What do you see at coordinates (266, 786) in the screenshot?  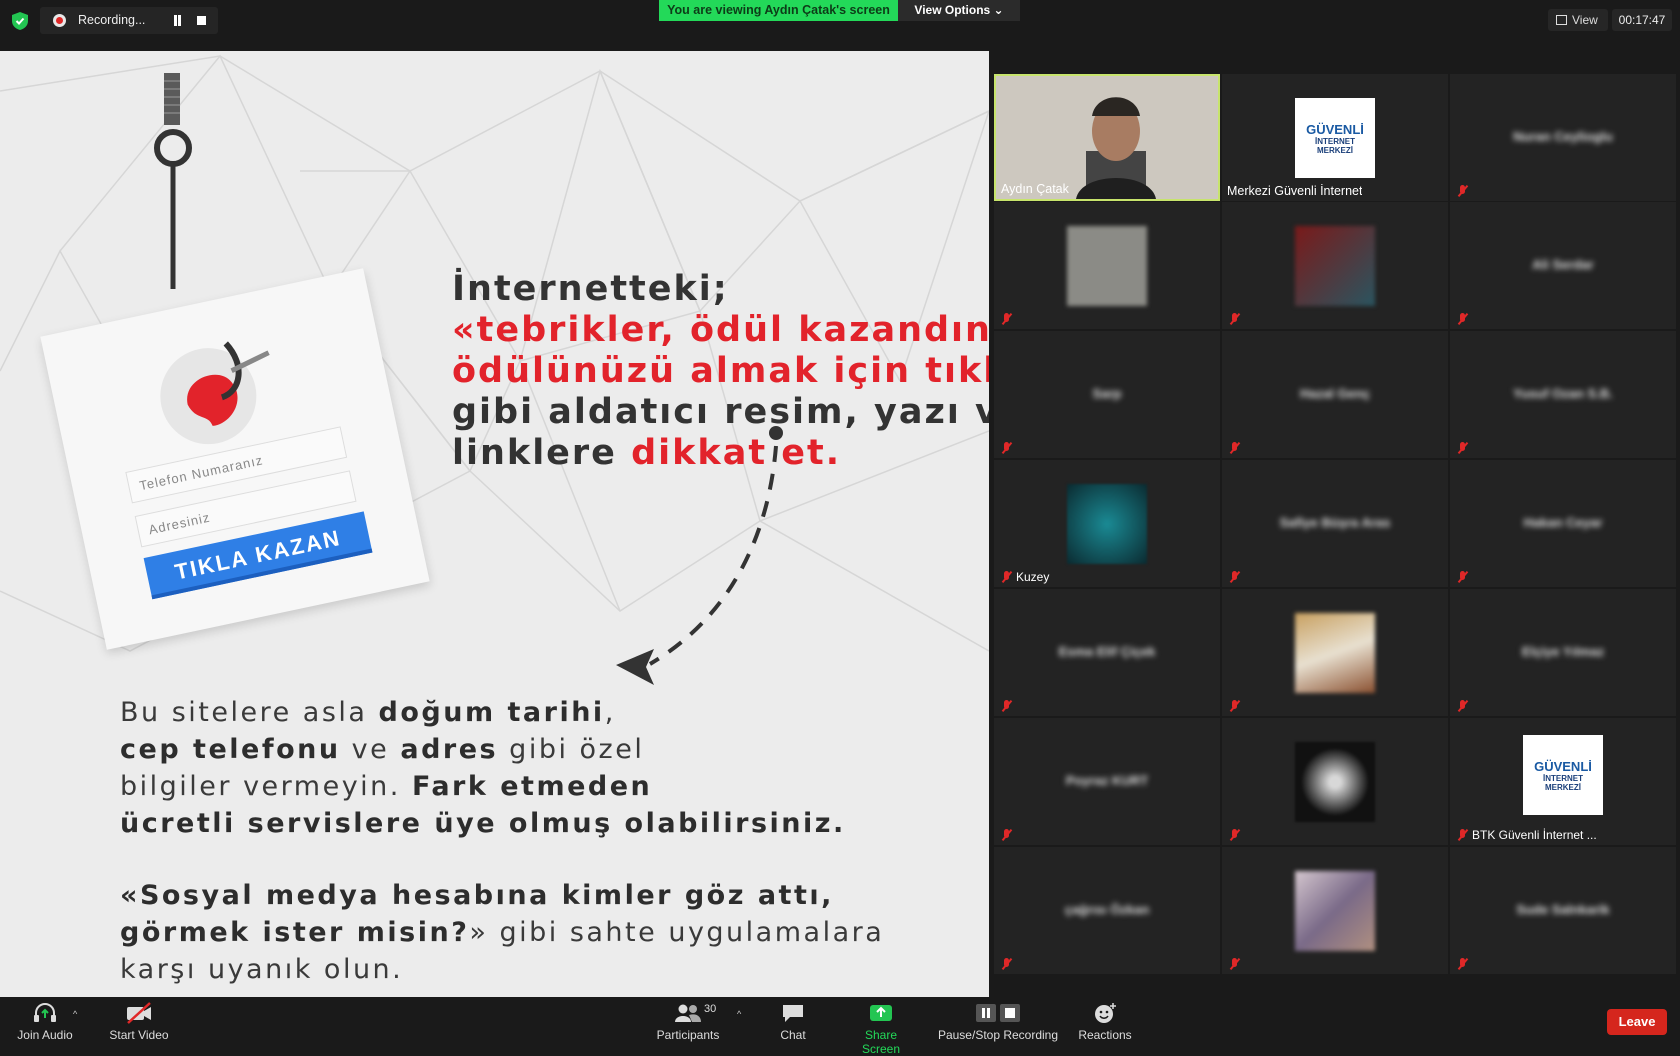 I see `paragraph-text: bilgiler vermeyin.` at bounding box center [266, 786].